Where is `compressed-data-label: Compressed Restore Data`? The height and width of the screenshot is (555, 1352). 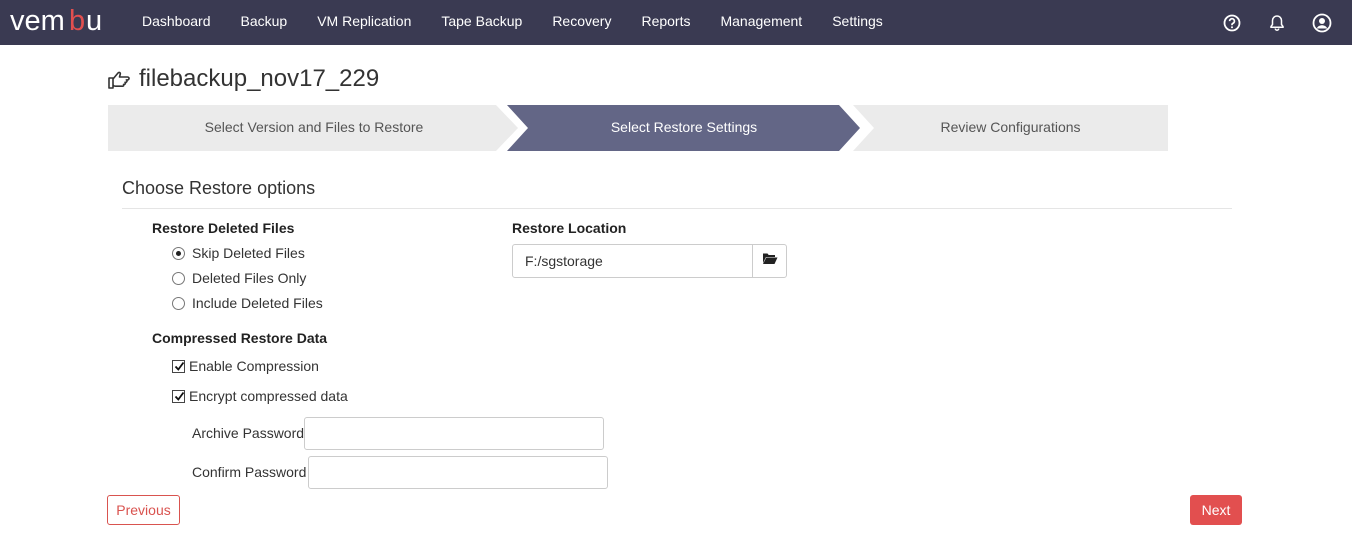
compressed-data-label: Compressed Restore Data is located at coordinates (240, 338).